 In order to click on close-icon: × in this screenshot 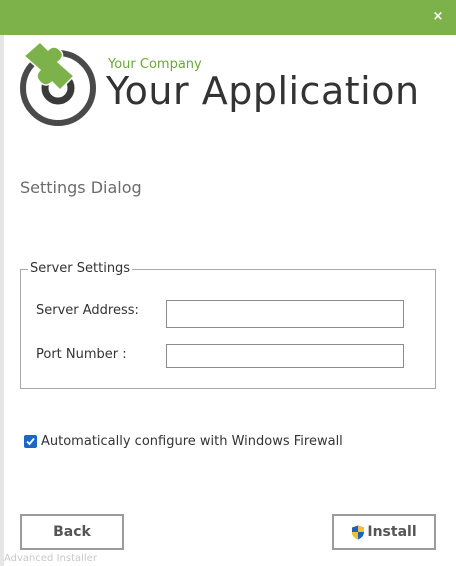, I will do `click(438, 16)`.